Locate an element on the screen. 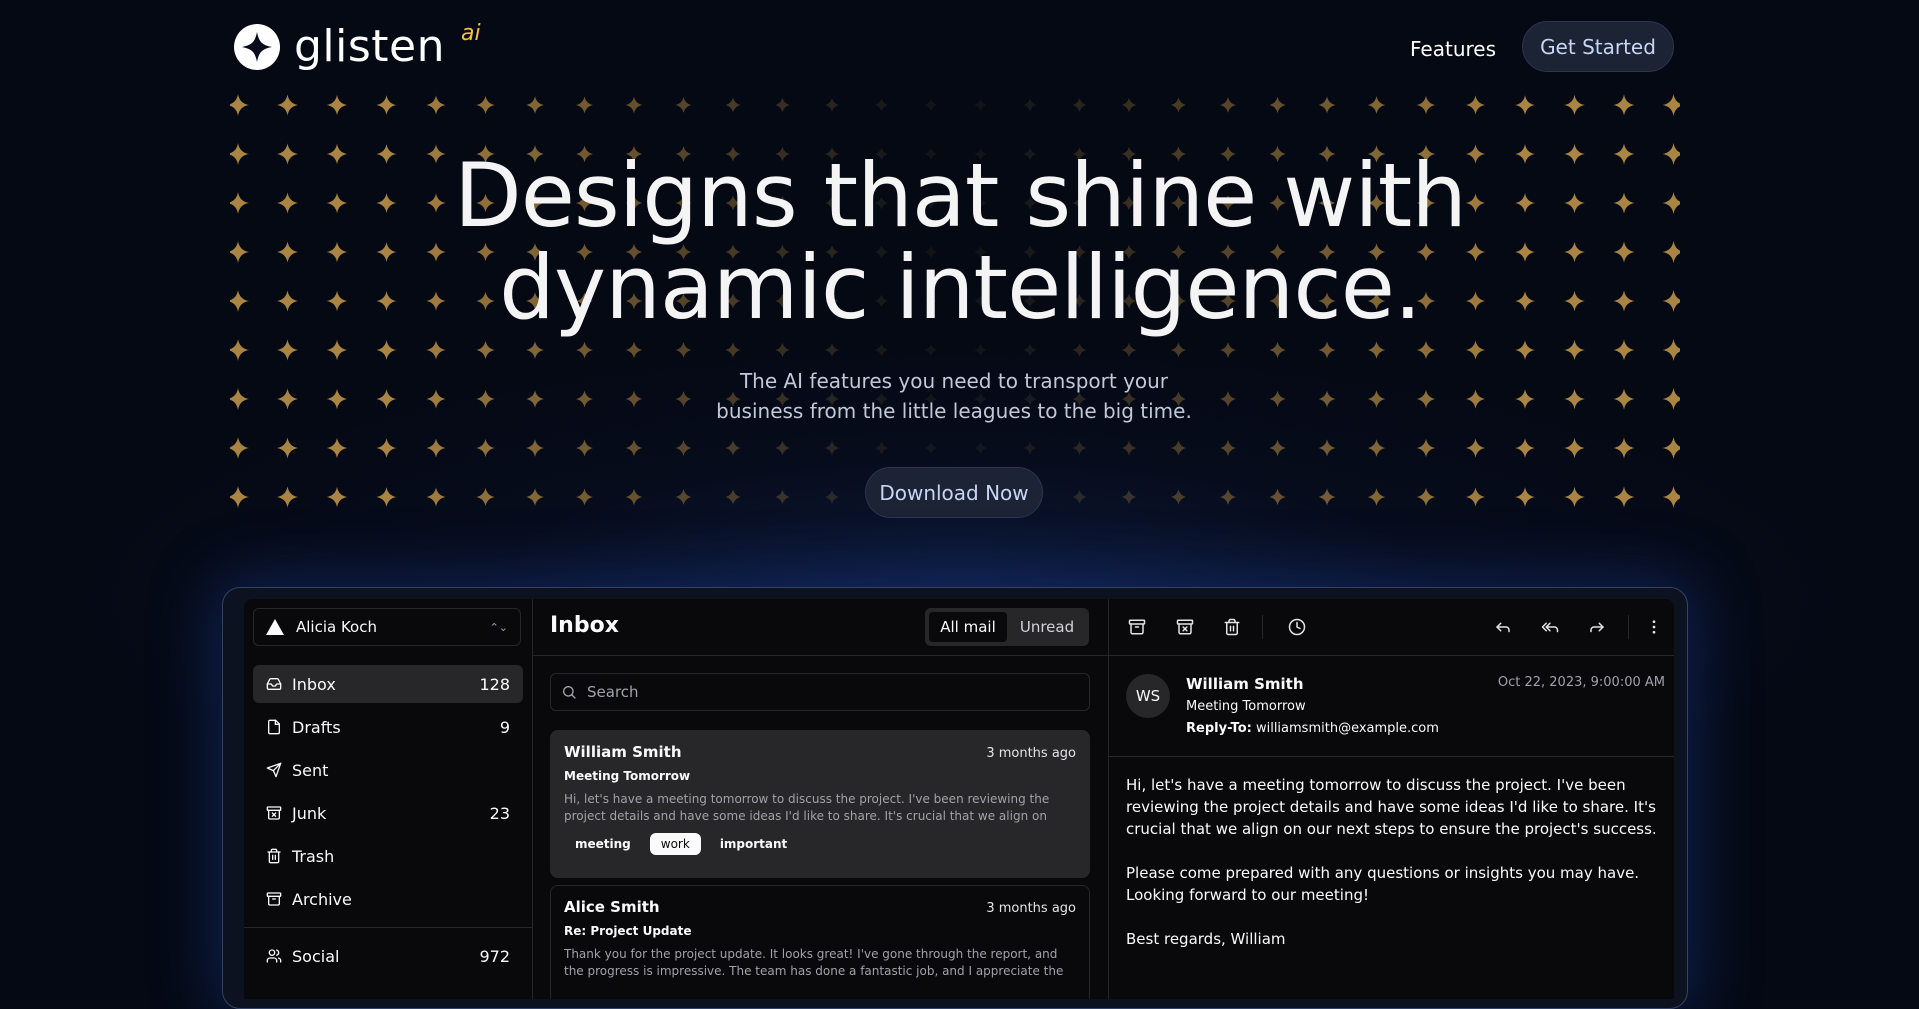 The image size is (1919, 1009). clock-icon is located at coordinates (1297, 627).